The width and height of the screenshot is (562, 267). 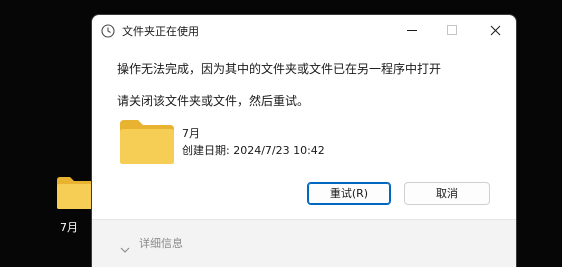 I want to click on retry-button: 重试(R), so click(x=349, y=193).